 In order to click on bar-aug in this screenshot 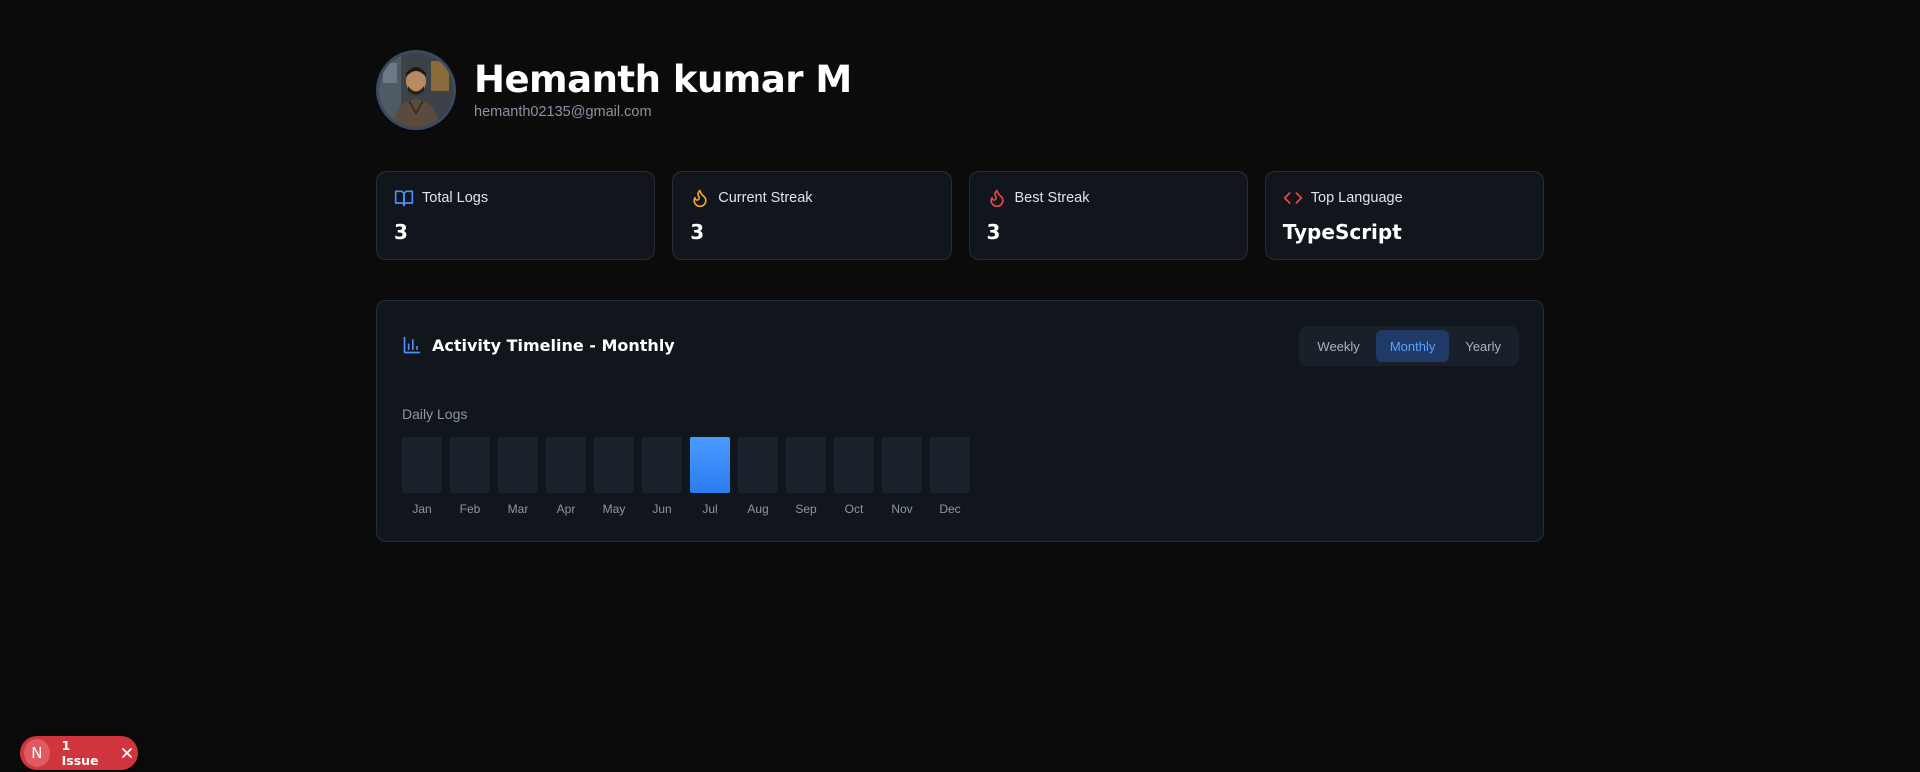, I will do `click(758, 465)`.